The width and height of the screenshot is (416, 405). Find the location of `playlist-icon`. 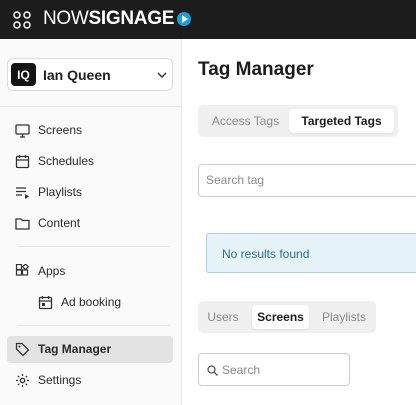

playlist-icon is located at coordinates (22, 193).